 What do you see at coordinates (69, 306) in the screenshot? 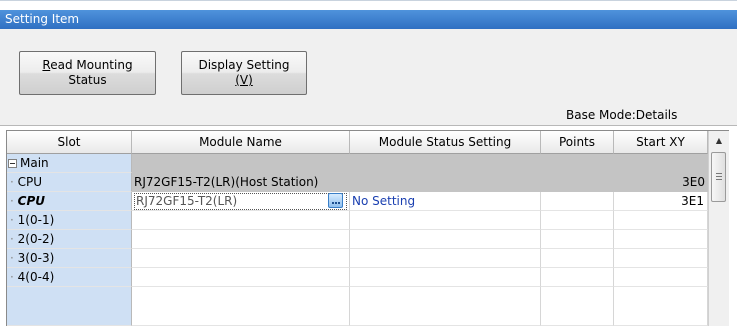
I see `slot-cell` at bounding box center [69, 306].